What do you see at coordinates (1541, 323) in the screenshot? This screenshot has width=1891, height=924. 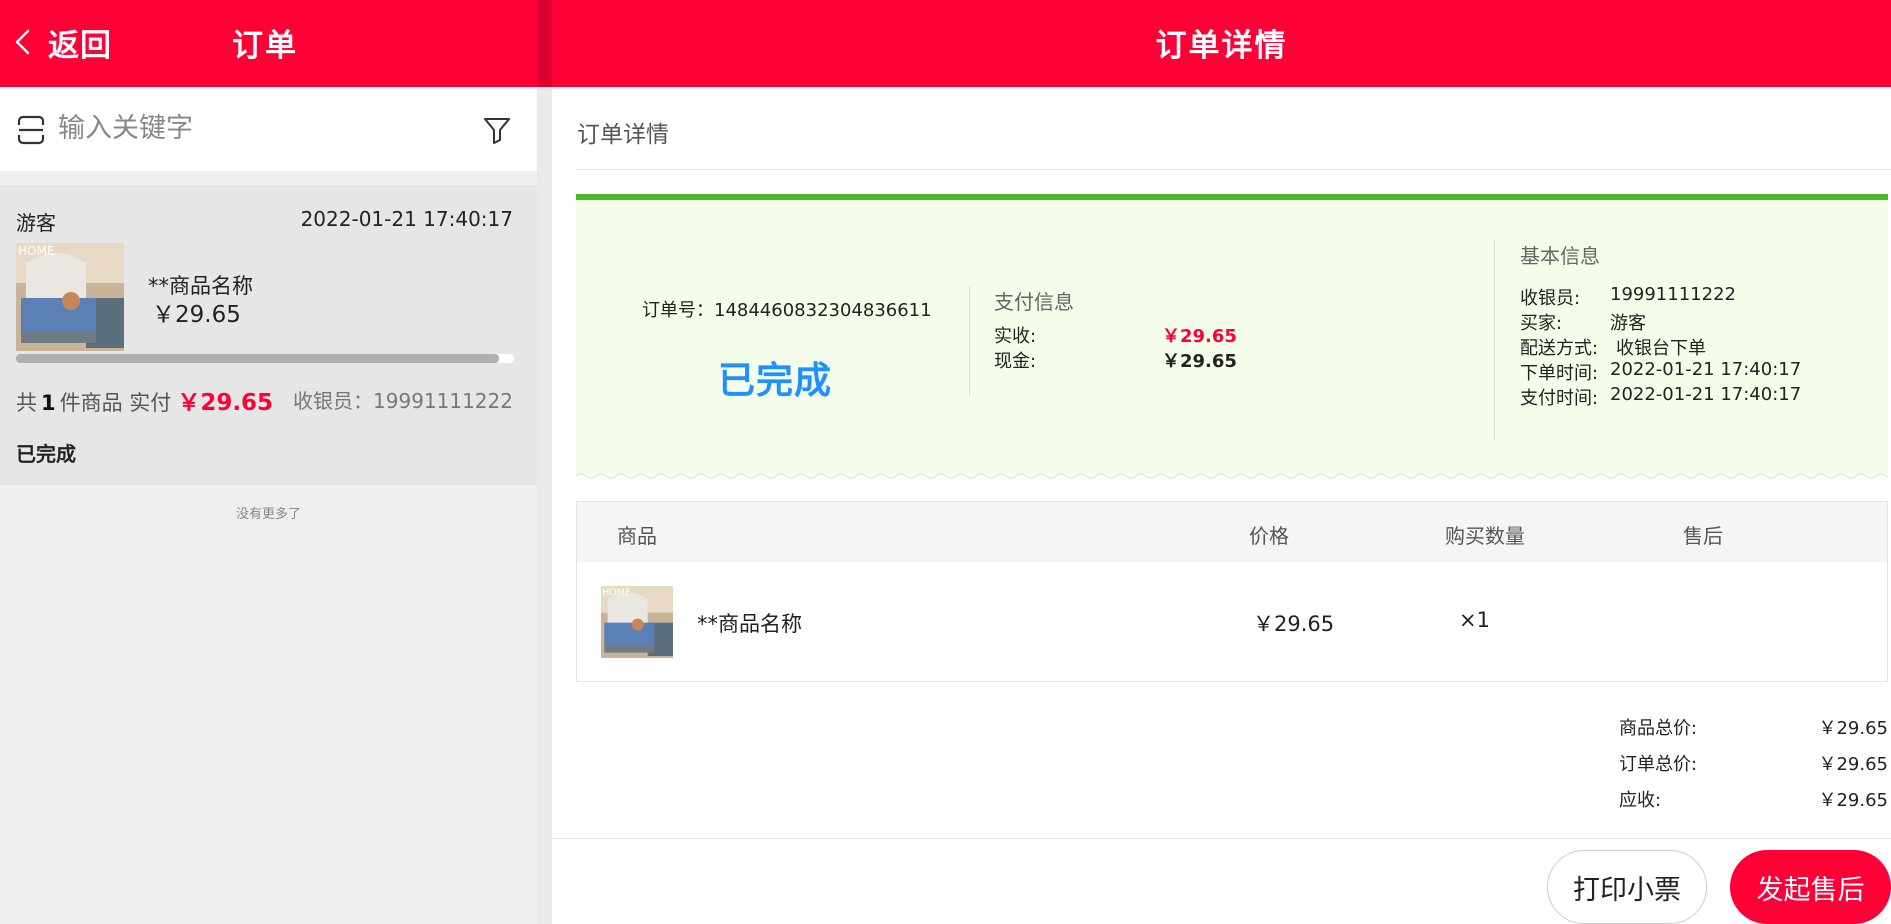 I see `info-label: 买家:` at bounding box center [1541, 323].